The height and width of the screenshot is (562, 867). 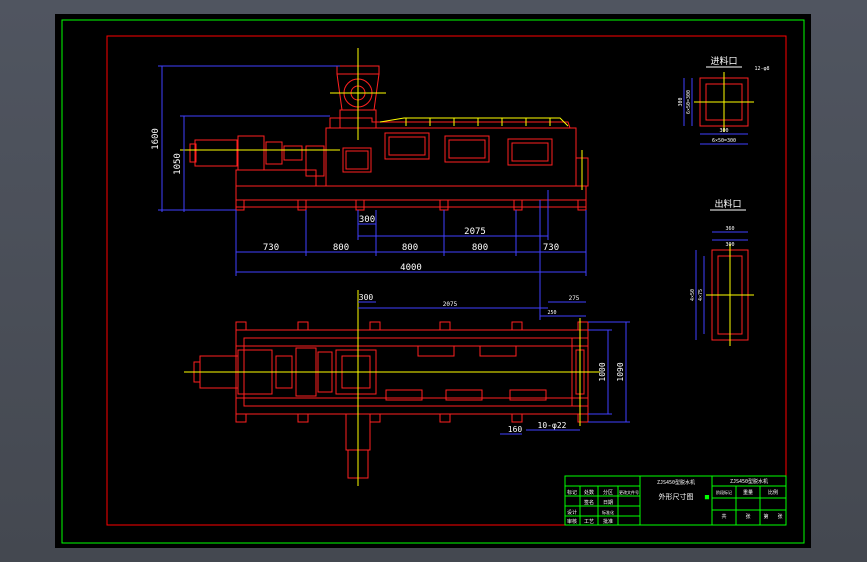 I want to click on dim-300-text: 300, so click(x=367, y=220).